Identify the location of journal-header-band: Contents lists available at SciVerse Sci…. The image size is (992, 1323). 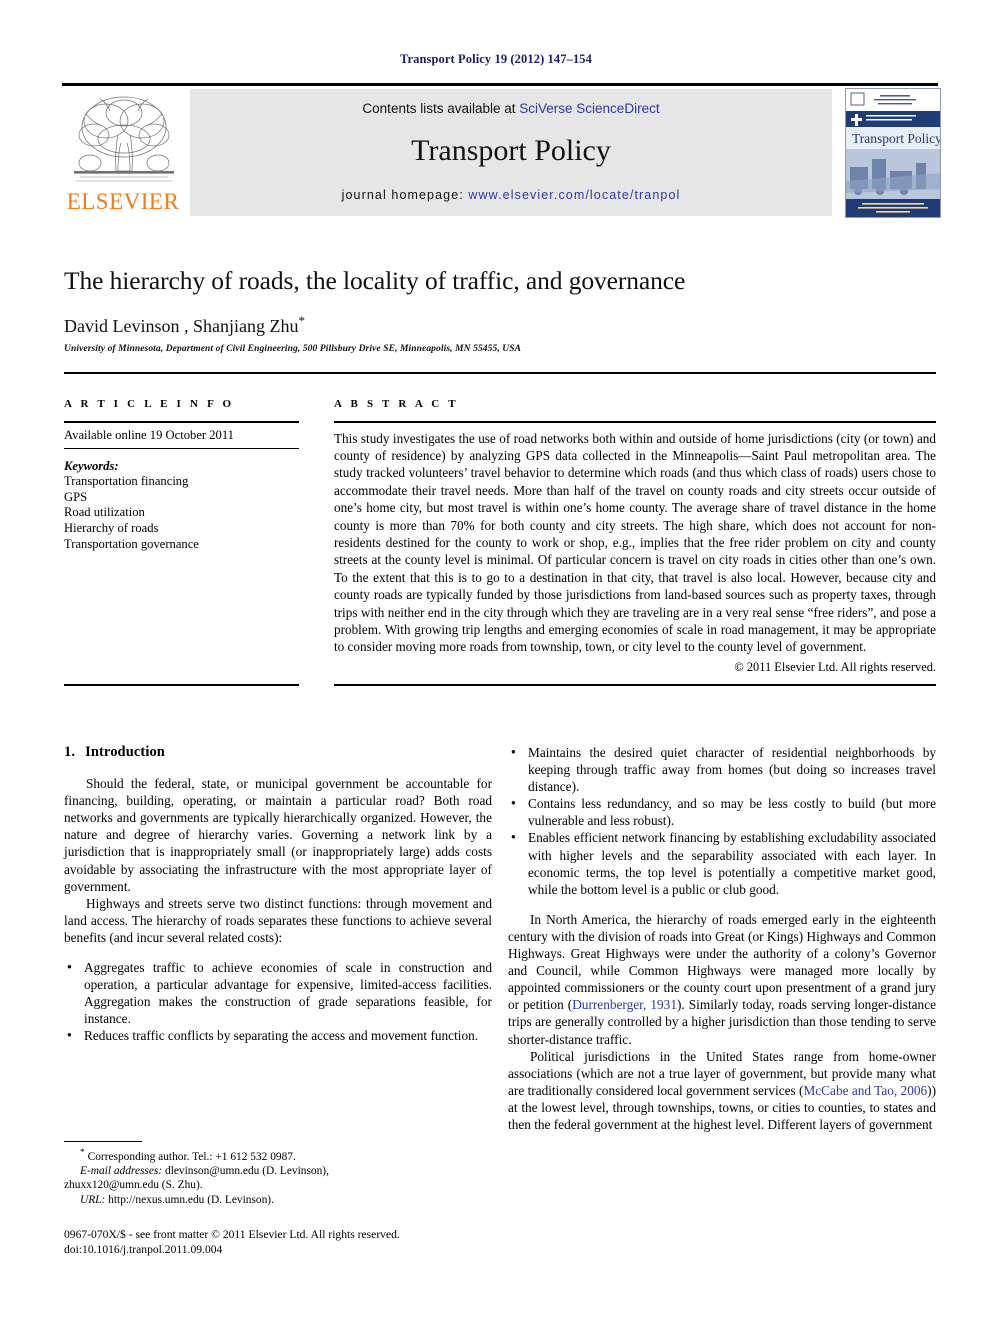
(511, 152).